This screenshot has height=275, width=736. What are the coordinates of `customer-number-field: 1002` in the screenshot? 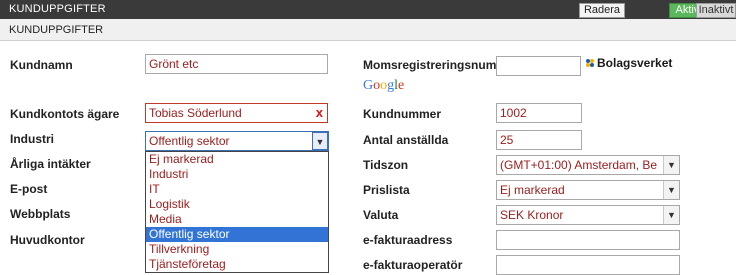 It's located at (539, 113).